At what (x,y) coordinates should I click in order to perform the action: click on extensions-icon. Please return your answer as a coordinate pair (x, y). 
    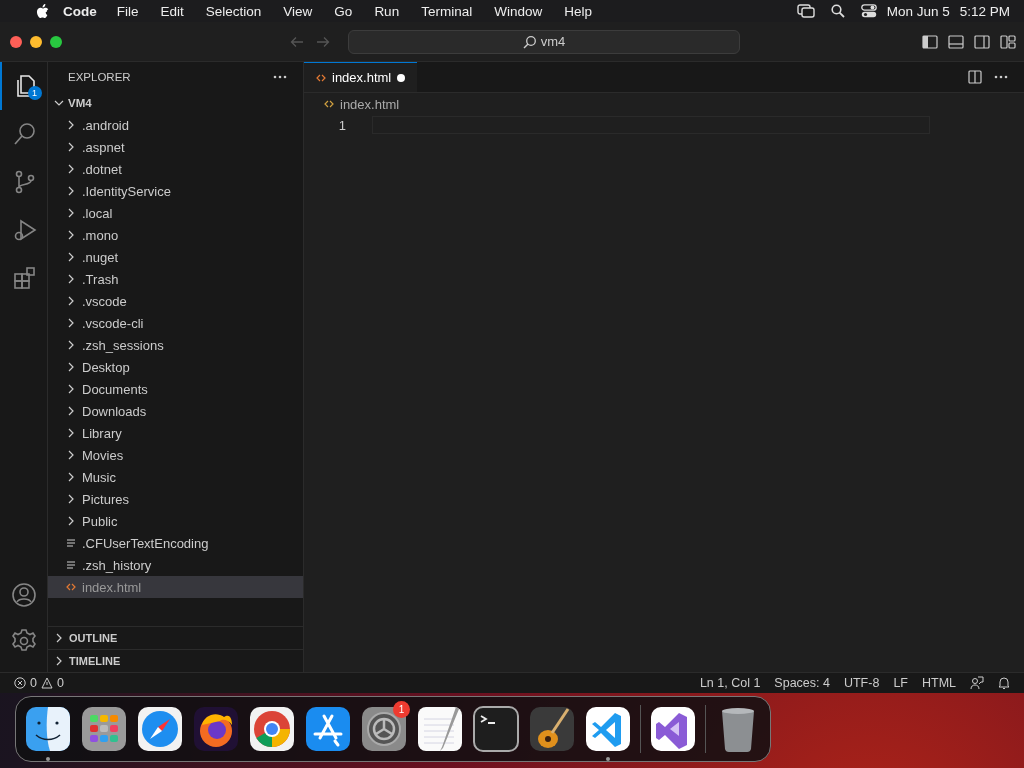
    Looking at the image, I should click on (24, 278).